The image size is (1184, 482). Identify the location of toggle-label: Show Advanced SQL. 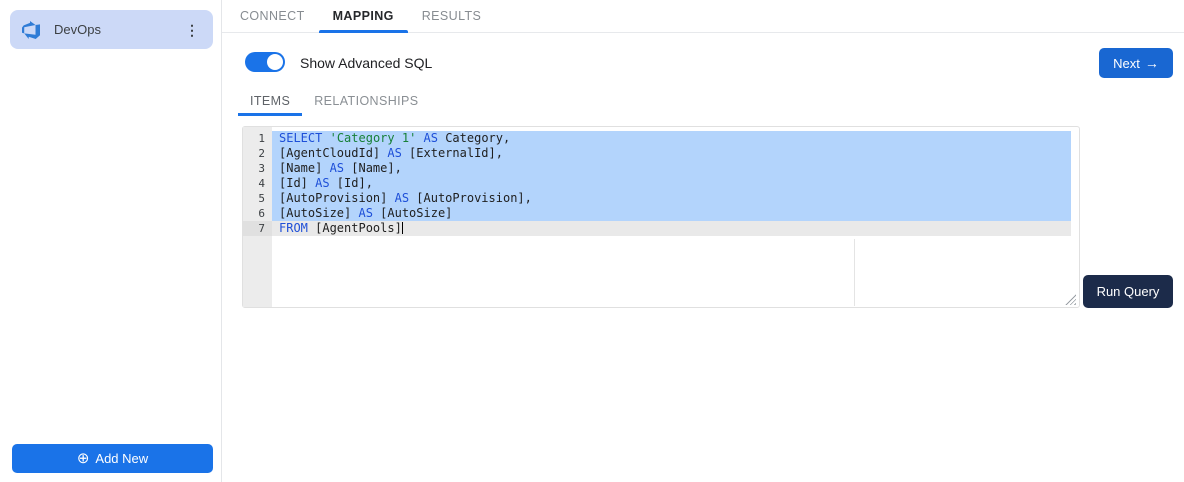
(366, 63).